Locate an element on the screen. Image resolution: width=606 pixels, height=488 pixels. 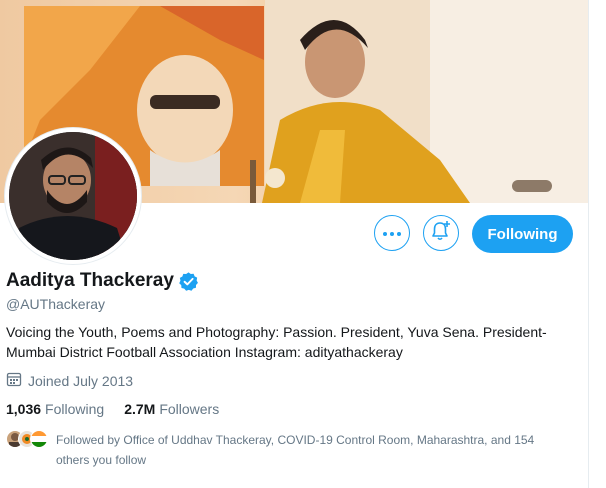
avatar-frame is located at coordinates (73, 196).